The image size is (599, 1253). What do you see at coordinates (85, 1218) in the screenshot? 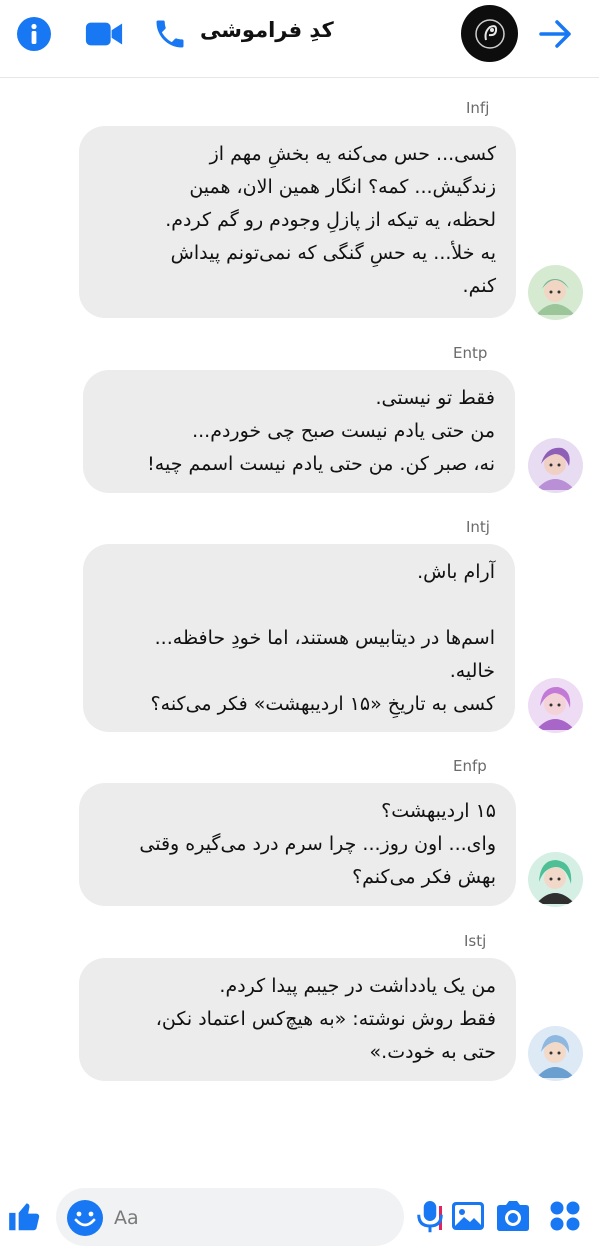
I see `emoji-icon` at bounding box center [85, 1218].